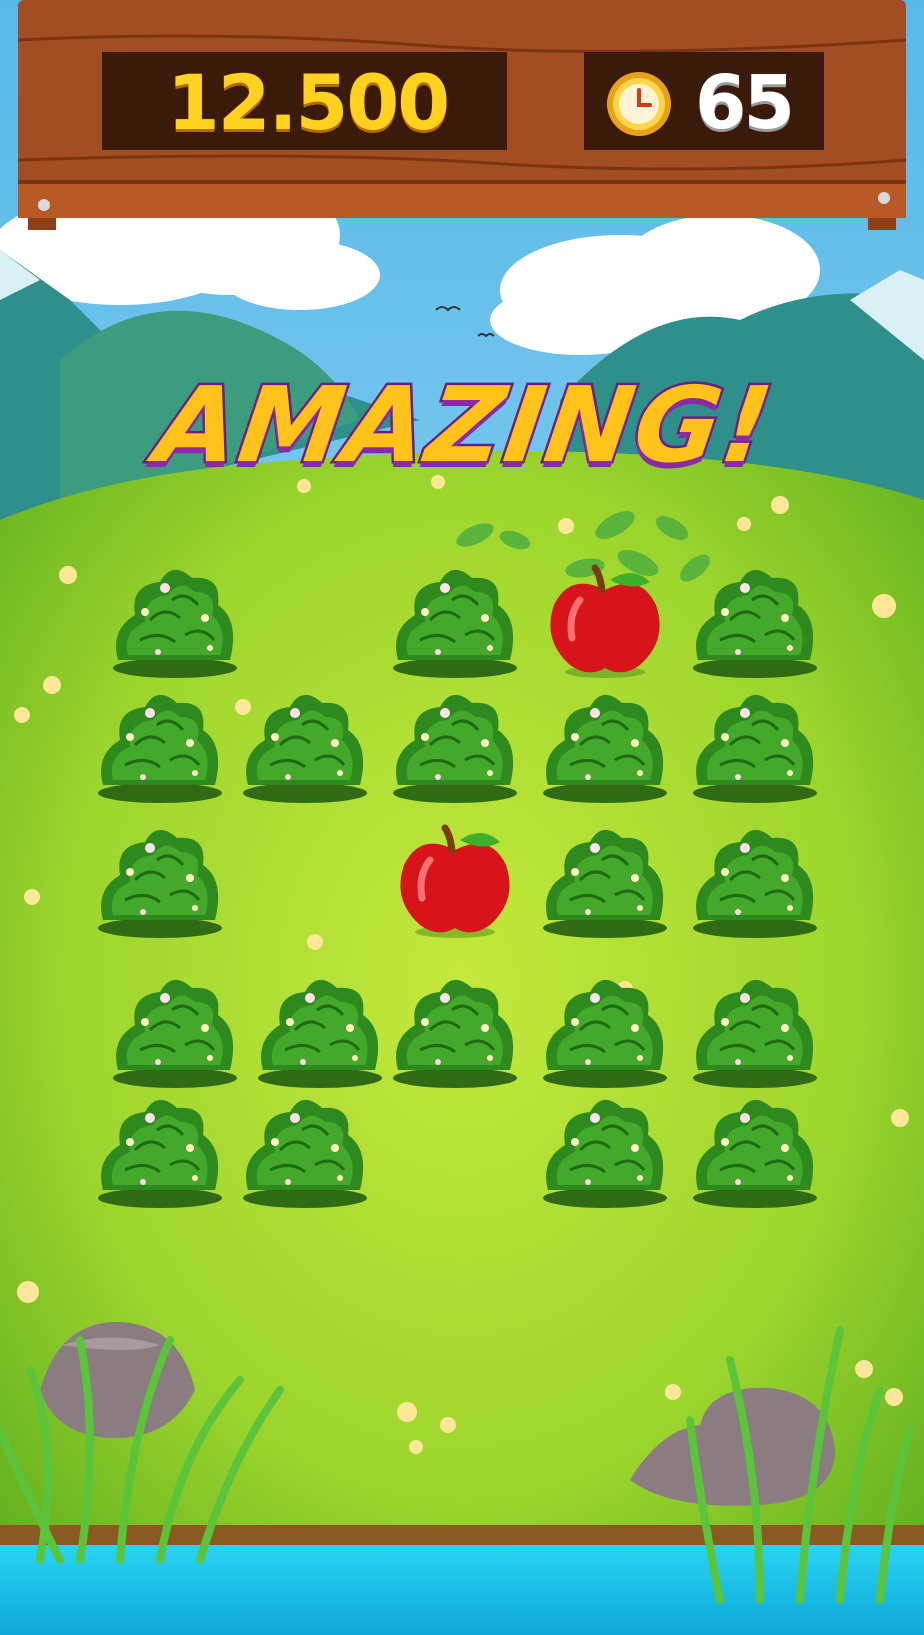  What do you see at coordinates (462, 1590) in the screenshot?
I see `water` at bounding box center [462, 1590].